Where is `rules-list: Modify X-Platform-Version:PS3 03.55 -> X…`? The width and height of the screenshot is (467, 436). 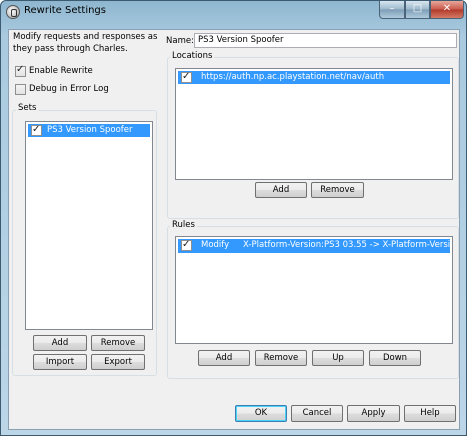 rules-list: Modify X-Platform-Version:PS3 03.55 -> X… is located at coordinates (314, 290).